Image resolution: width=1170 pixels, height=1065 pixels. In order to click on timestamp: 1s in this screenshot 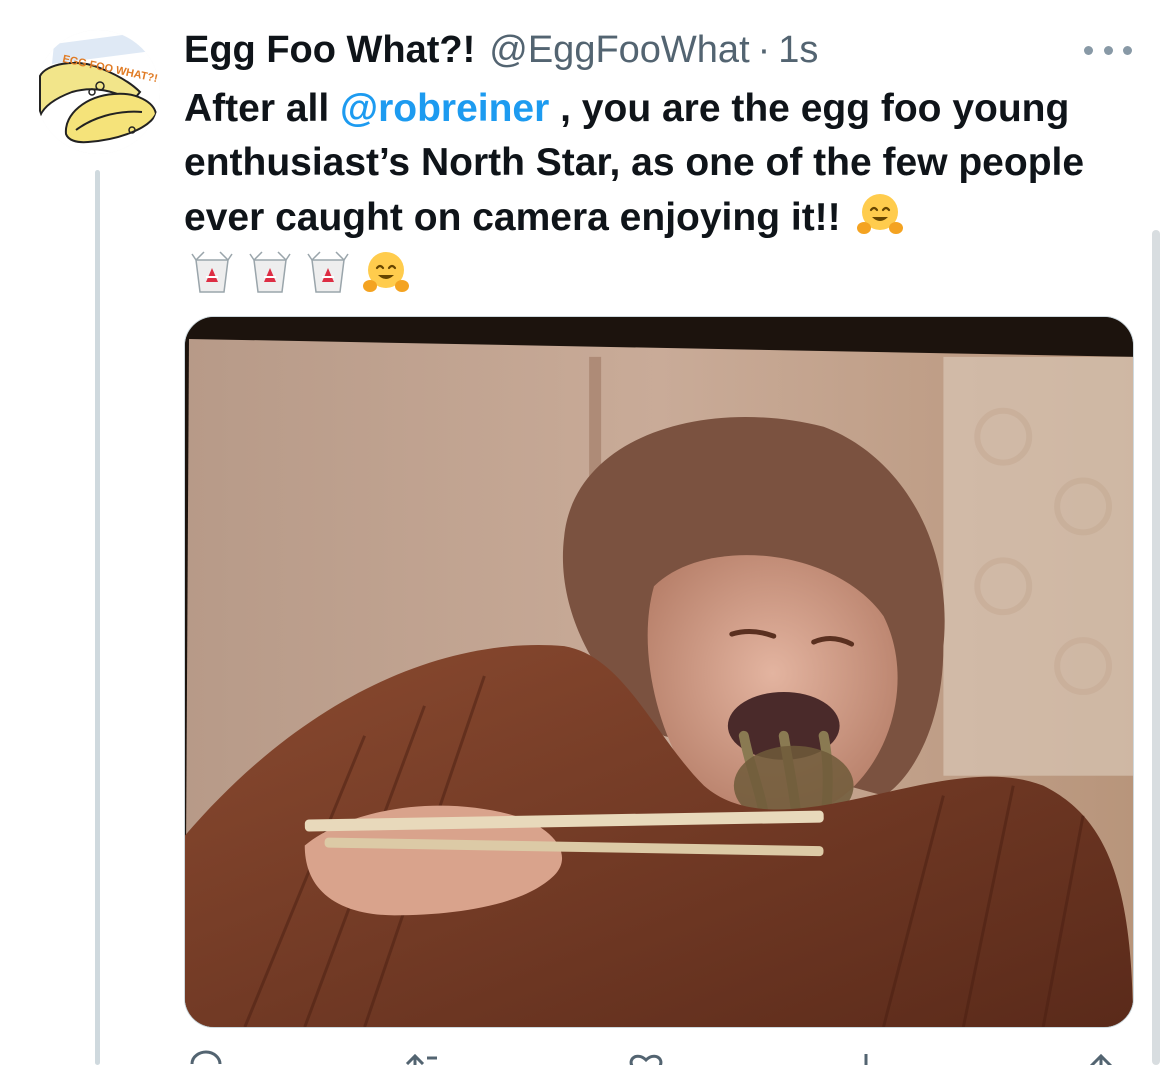, I will do `click(798, 50)`.